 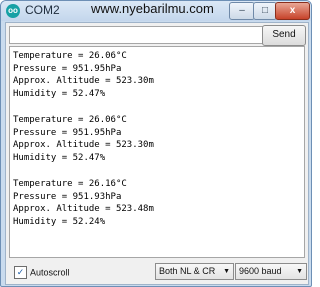 I want to click on window-title: COM2, so click(x=42, y=10).